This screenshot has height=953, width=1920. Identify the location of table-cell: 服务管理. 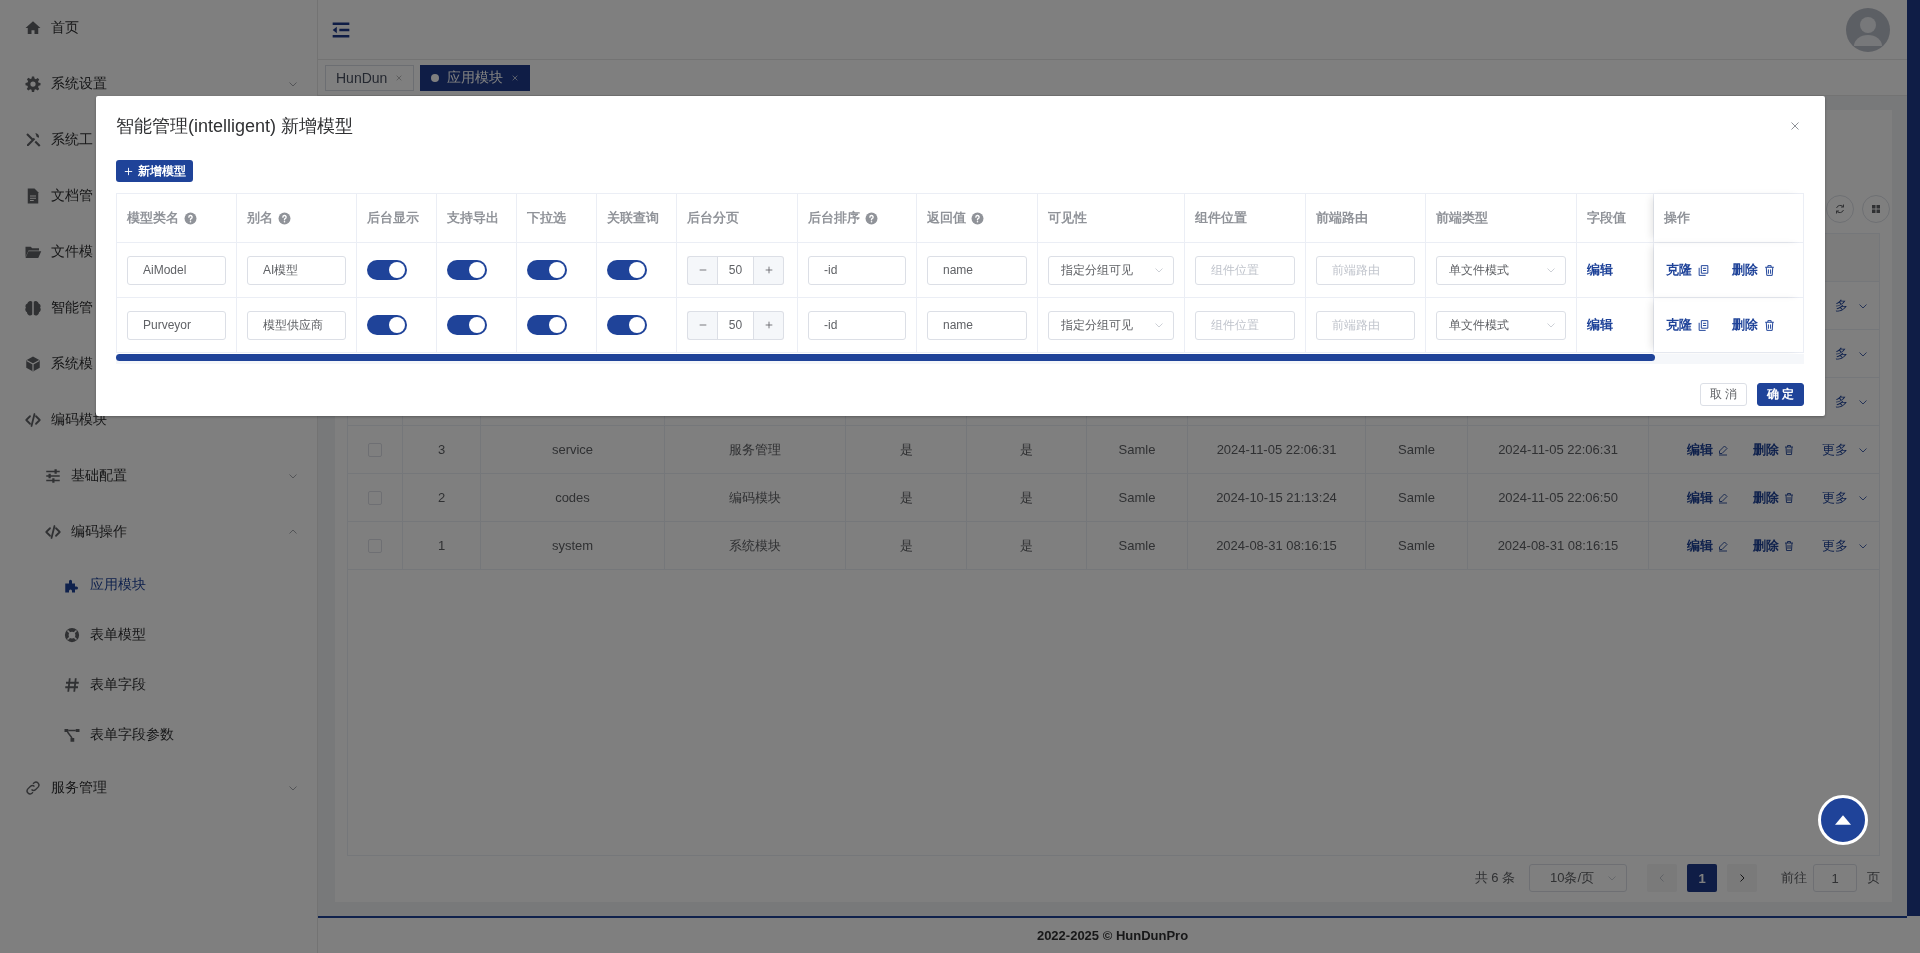
(755, 449).